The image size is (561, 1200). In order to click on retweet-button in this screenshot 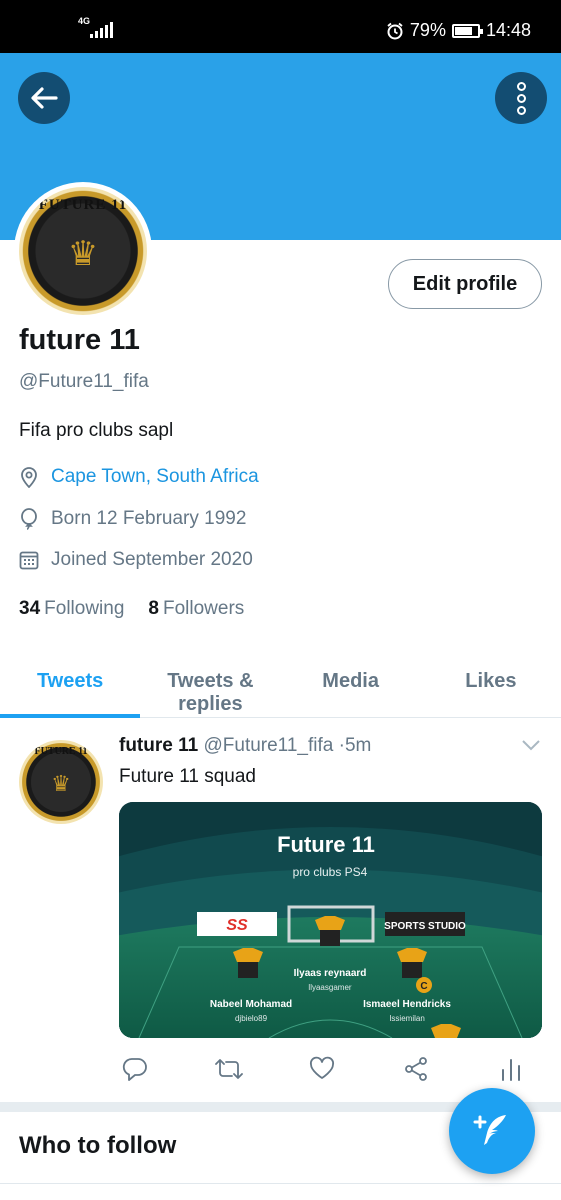, I will do `click(229, 1071)`.